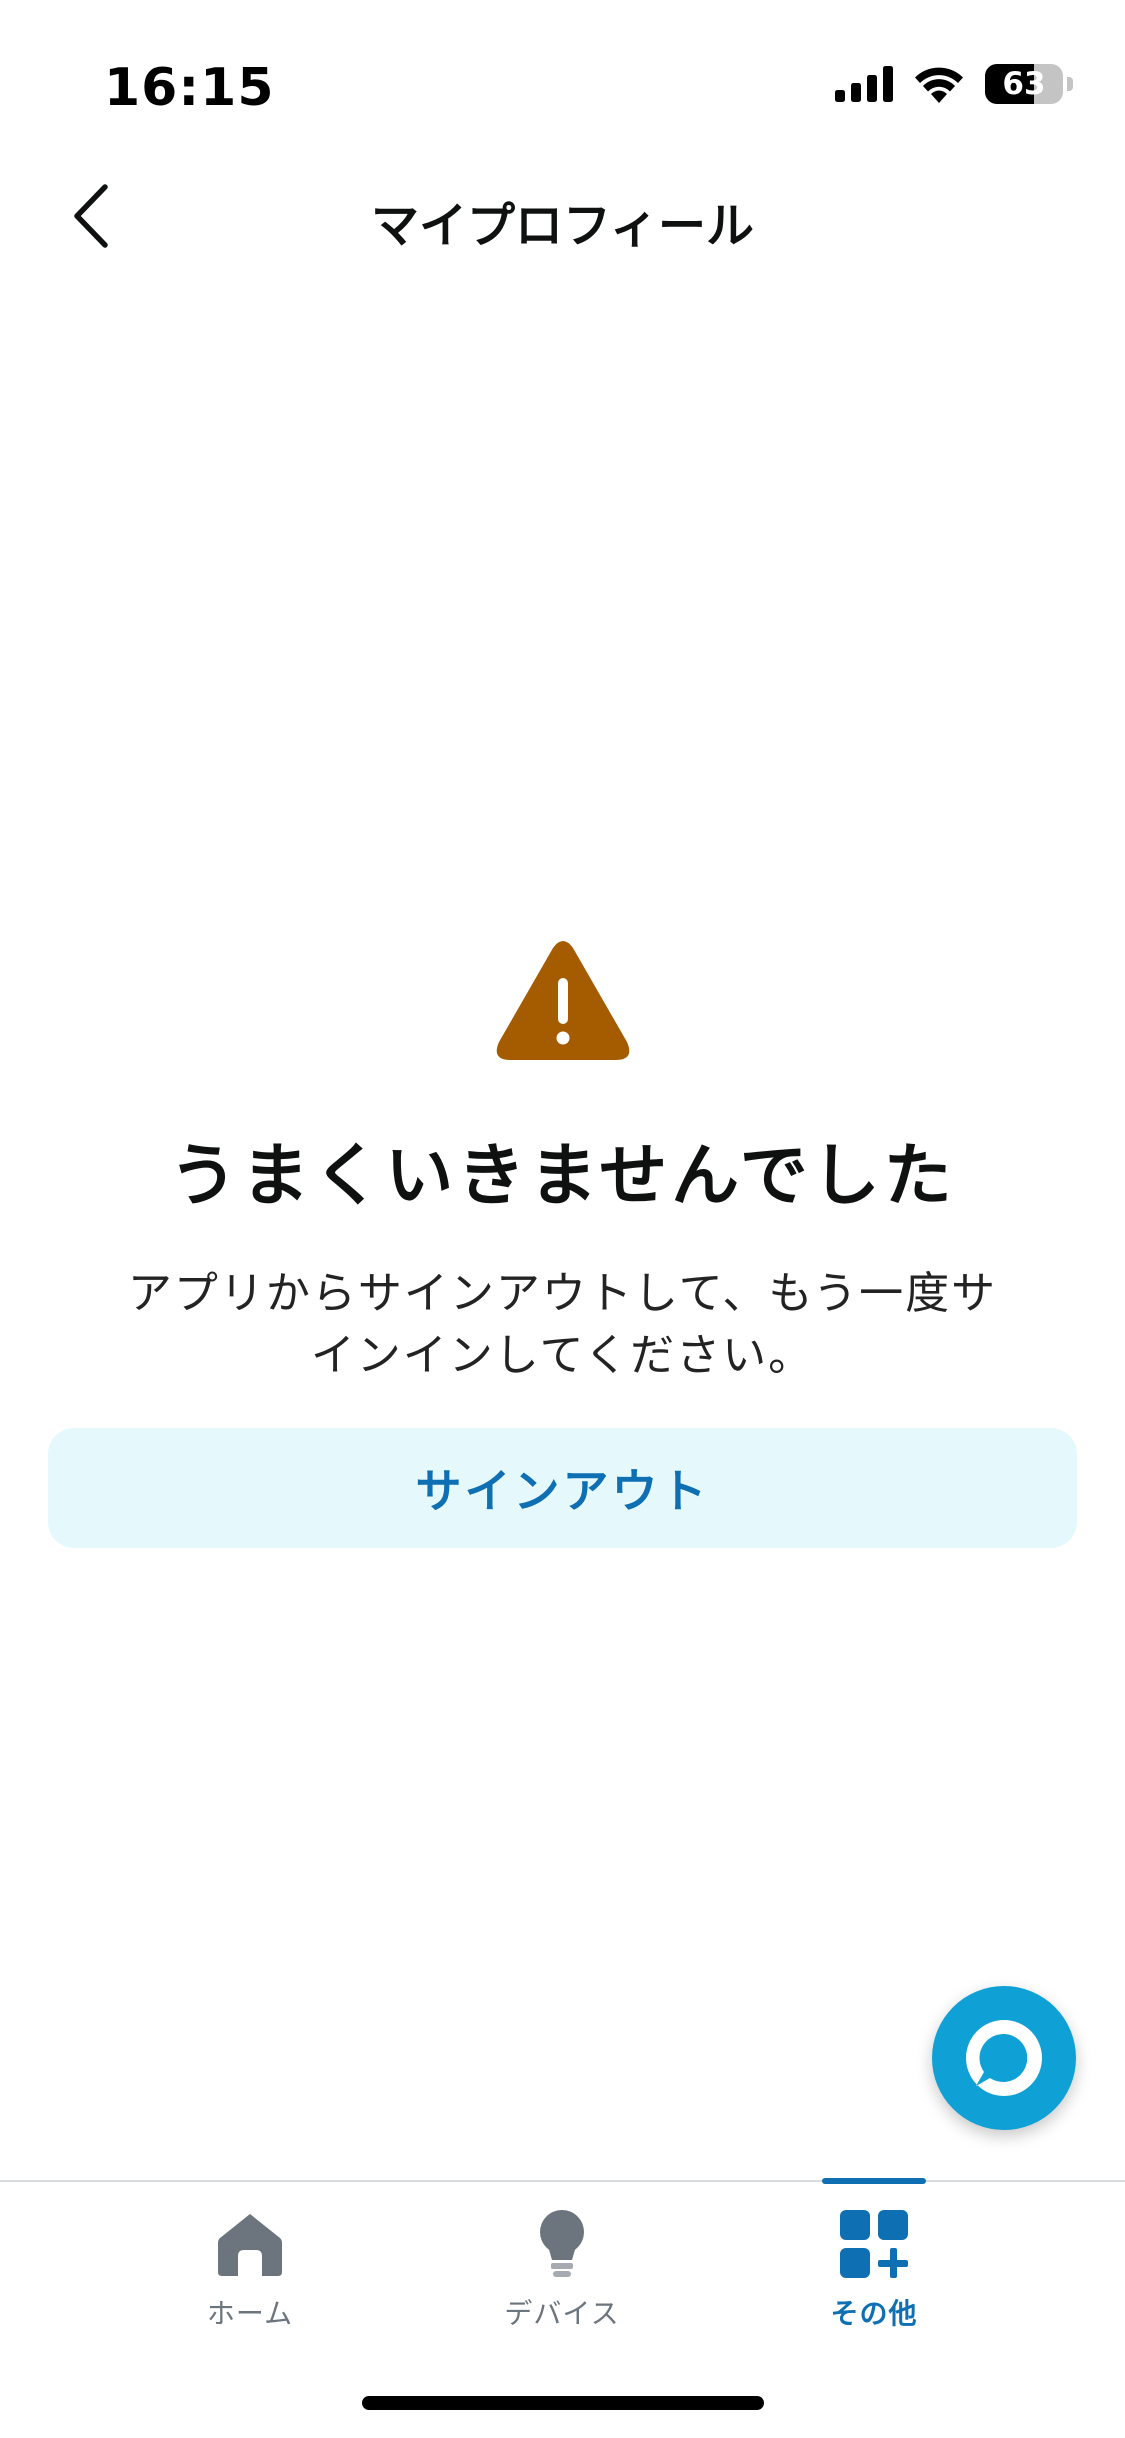  I want to click on more-grid-icon, so click(874, 2244).